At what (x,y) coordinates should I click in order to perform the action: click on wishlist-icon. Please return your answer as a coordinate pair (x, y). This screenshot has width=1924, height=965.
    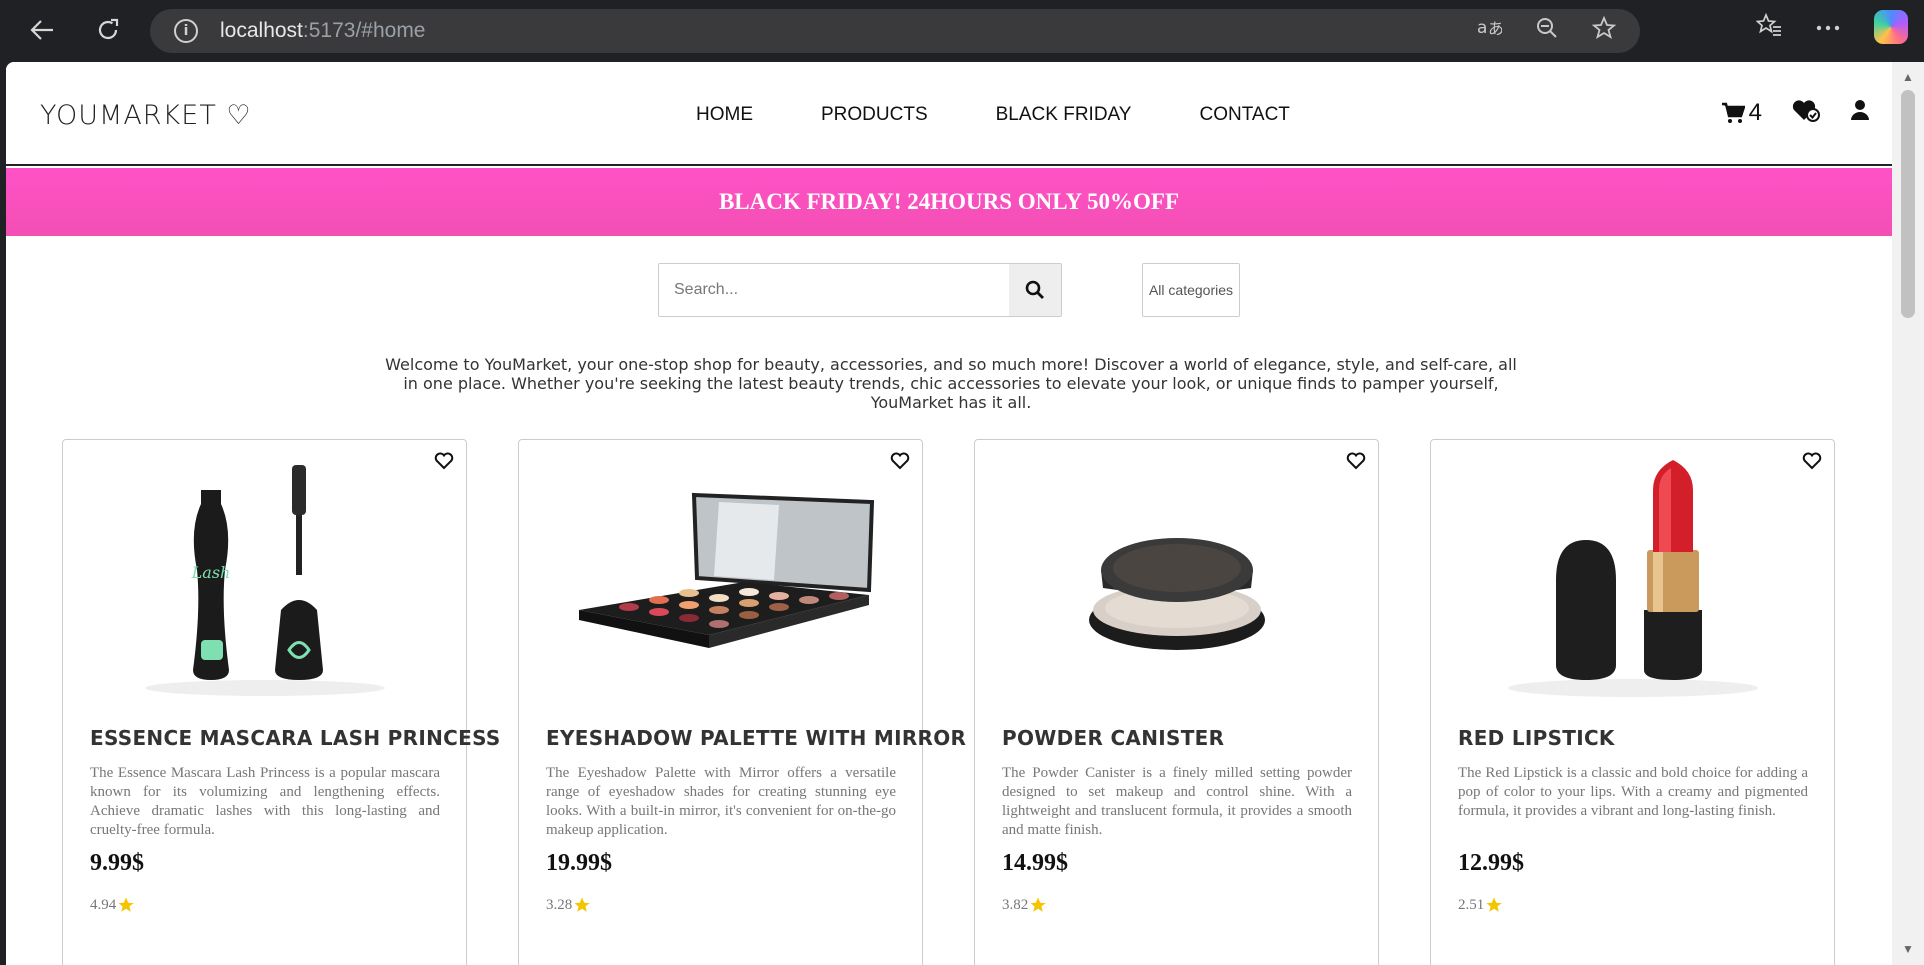
    Looking at the image, I should click on (1806, 112).